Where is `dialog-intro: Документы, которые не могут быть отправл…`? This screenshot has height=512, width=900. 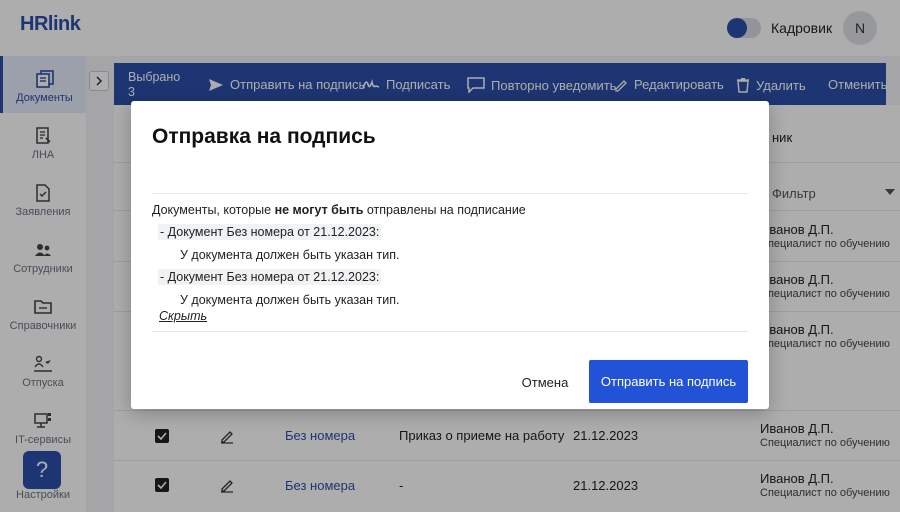 dialog-intro: Документы, которые не могут быть отправл… is located at coordinates (339, 210).